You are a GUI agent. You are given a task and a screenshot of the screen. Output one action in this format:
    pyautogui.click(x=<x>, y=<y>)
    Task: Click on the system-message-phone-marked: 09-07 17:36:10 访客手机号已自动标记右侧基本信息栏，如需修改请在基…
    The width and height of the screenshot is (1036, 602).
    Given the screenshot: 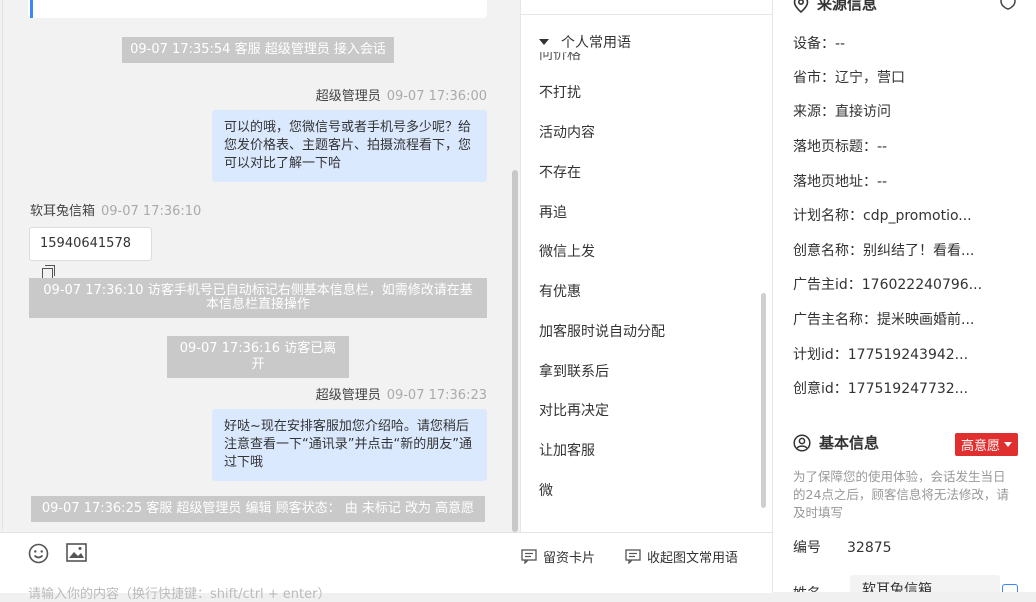 What is the action you would take?
    pyautogui.click(x=258, y=298)
    